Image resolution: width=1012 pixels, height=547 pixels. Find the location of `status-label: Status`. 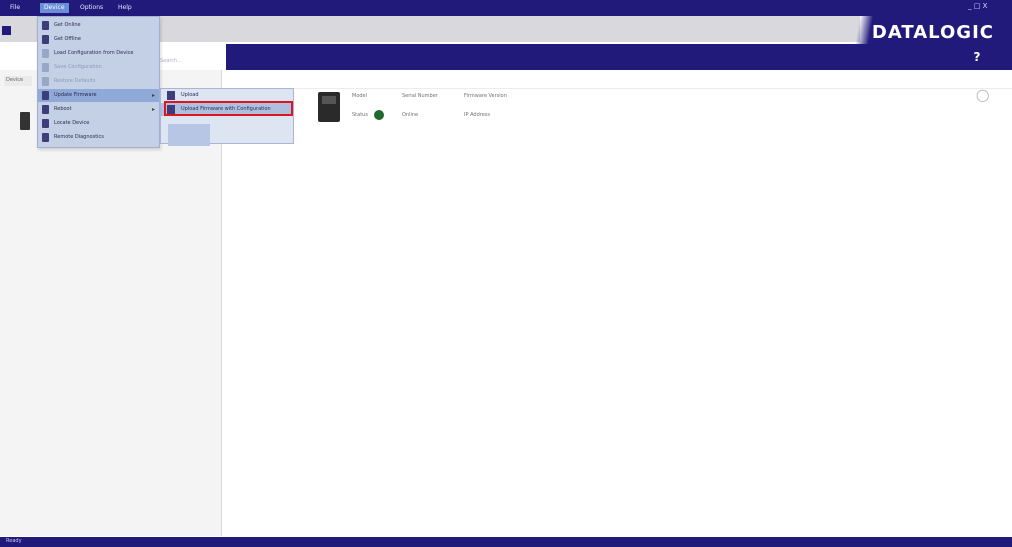

status-label: Status is located at coordinates (360, 115).